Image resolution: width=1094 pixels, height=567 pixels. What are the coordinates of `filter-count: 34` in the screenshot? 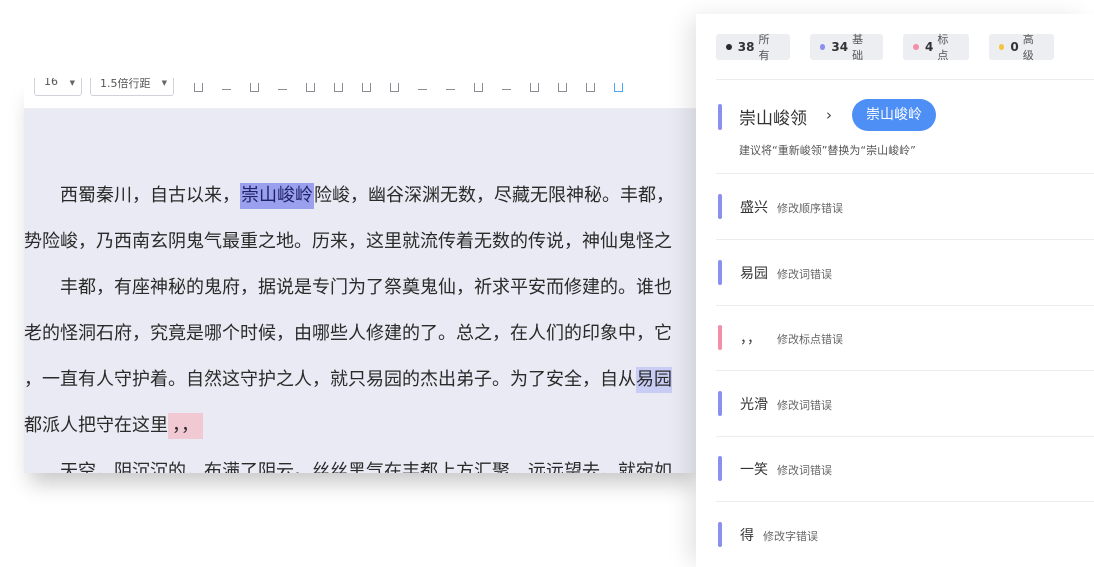 It's located at (840, 47).